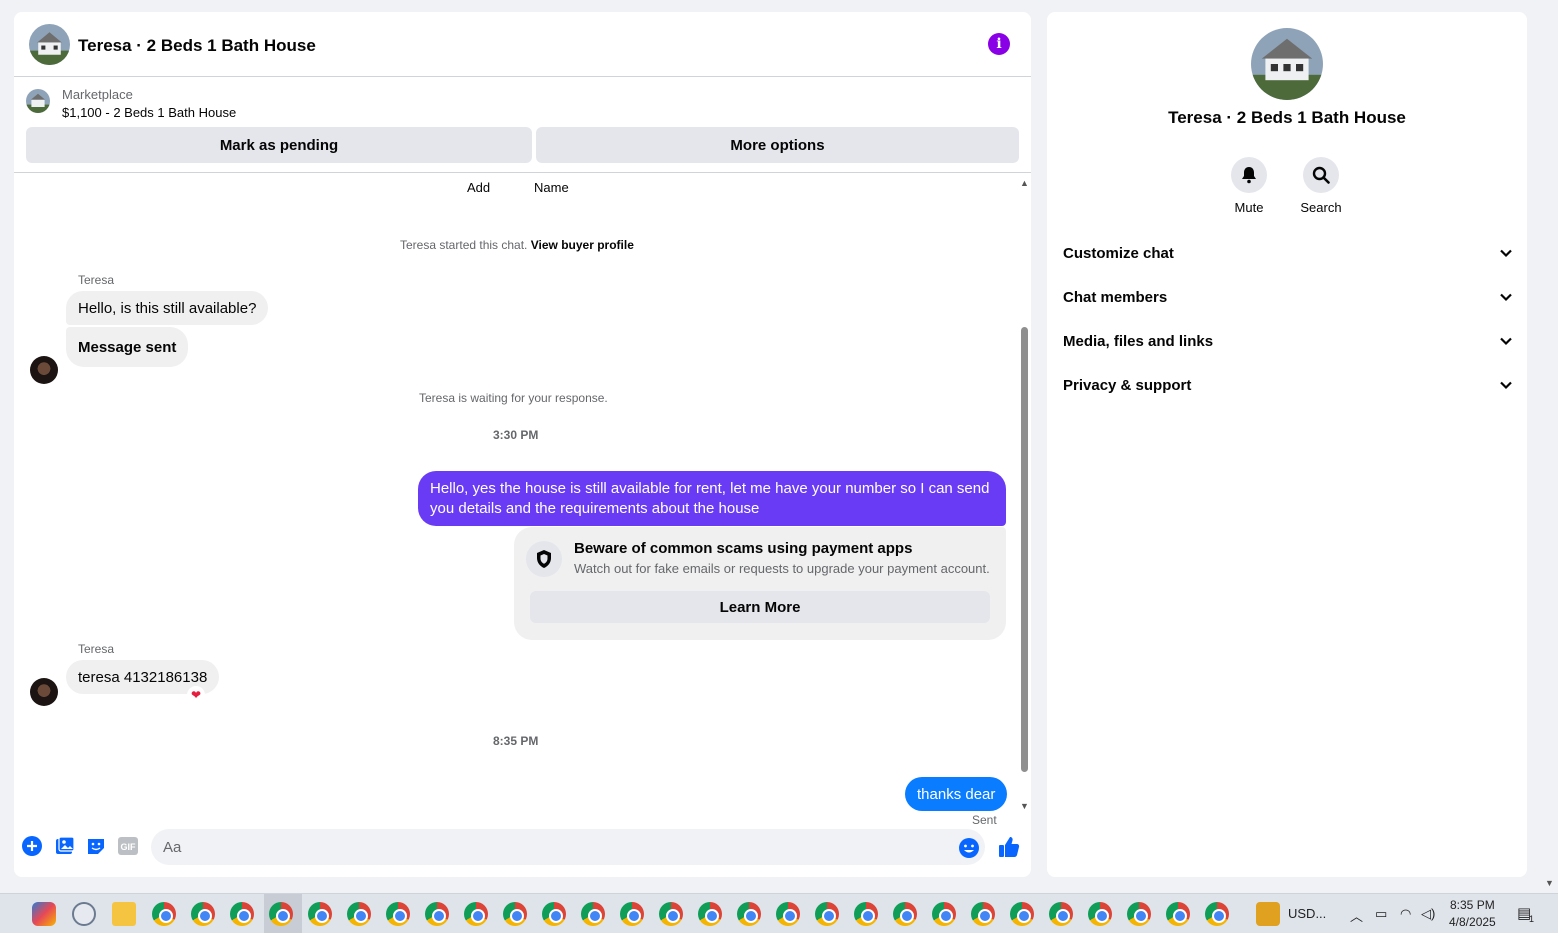 The width and height of the screenshot is (1558, 933). Describe the element at coordinates (167, 308) in the screenshot. I see `incoming-message: Hello, is this still available?` at that location.